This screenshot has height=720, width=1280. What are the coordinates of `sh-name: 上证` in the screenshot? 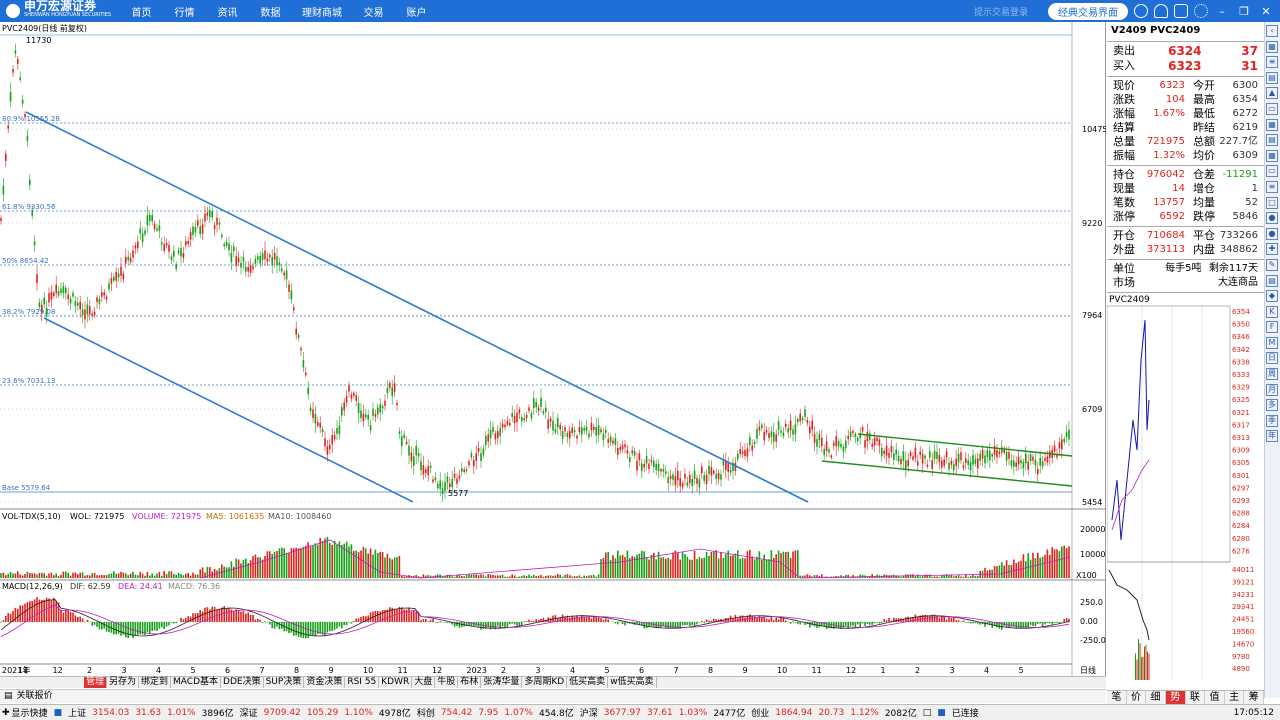 It's located at (77, 712).